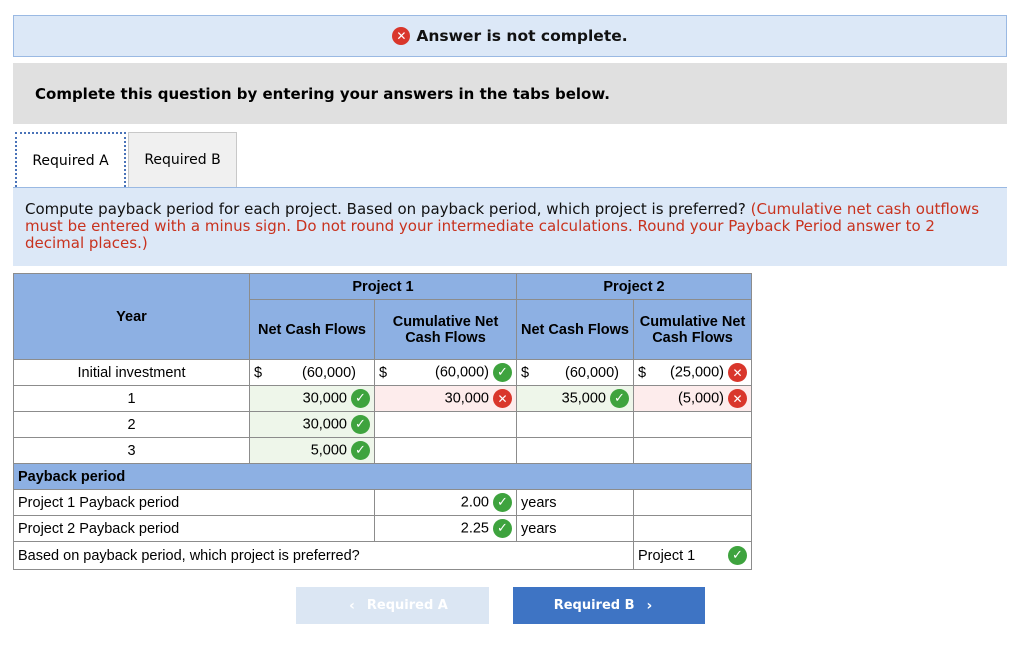 This screenshot has width=1024, height=648. Describe the element at coordinates (382, 476) in the screenshot. I see `payback-section-header: Payback period` at that location.